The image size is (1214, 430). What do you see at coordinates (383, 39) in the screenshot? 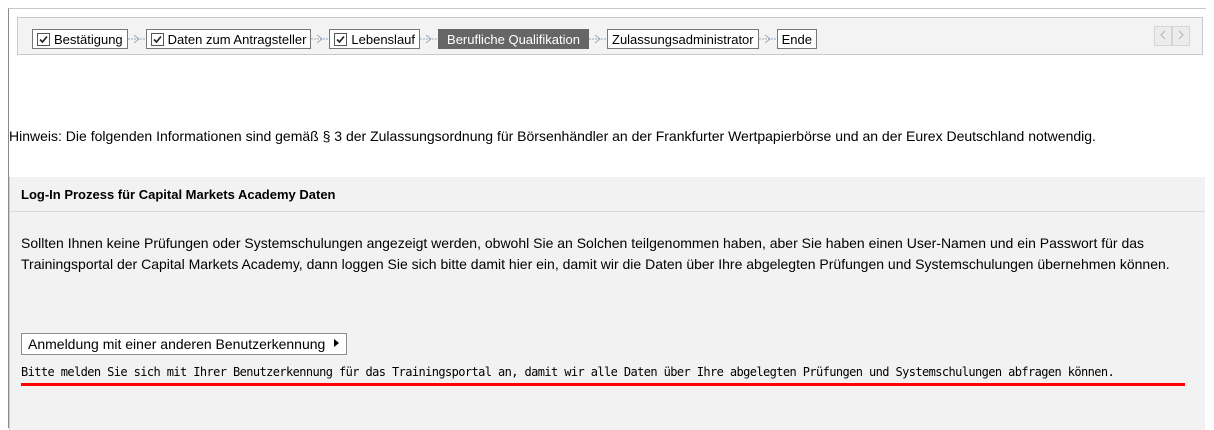
I see `step-label: Lebenslauf` at bounding box center [383, 39].